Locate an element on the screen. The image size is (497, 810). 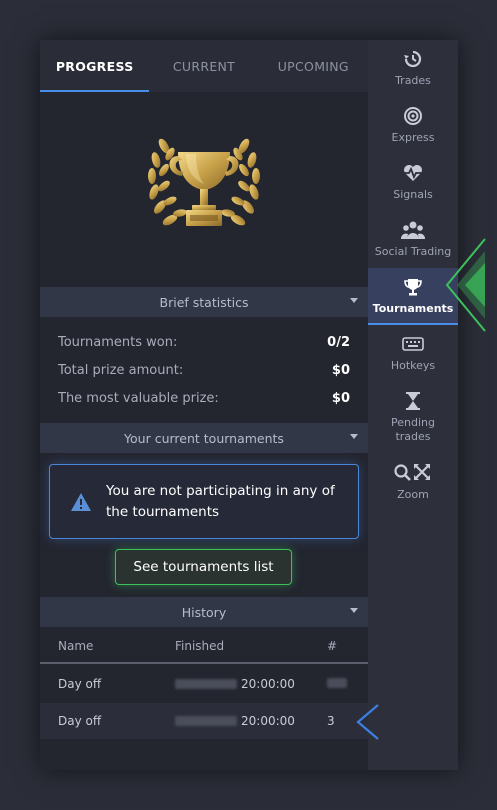
table-row: Day off 20:00:00 is located at coordinates (204, 684).